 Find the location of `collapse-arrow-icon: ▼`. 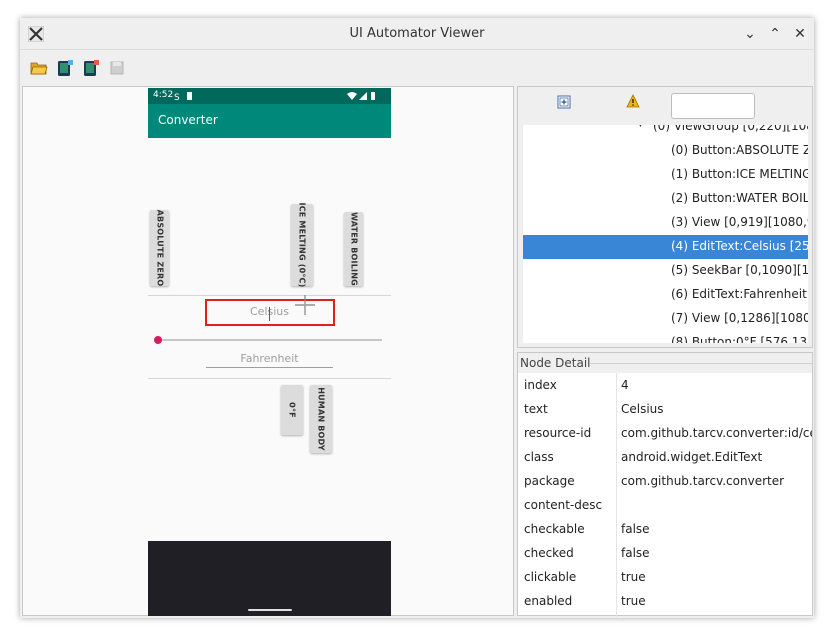

collapse-arrow-icon: ▼ is located at coordinates (640, 127).